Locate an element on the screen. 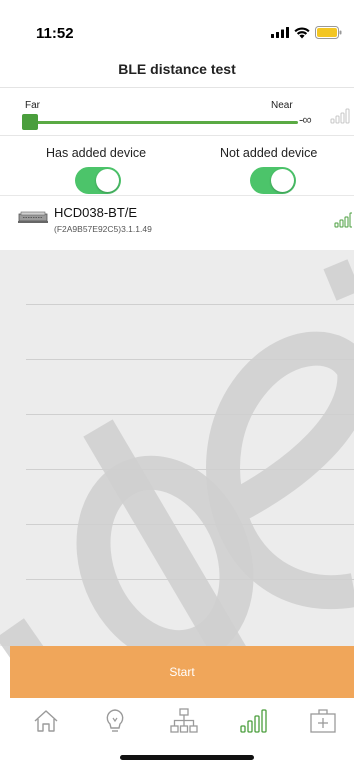 This screenshot has height=763, width=354. has-added-device-toggle is located at coordinates (98, 180).